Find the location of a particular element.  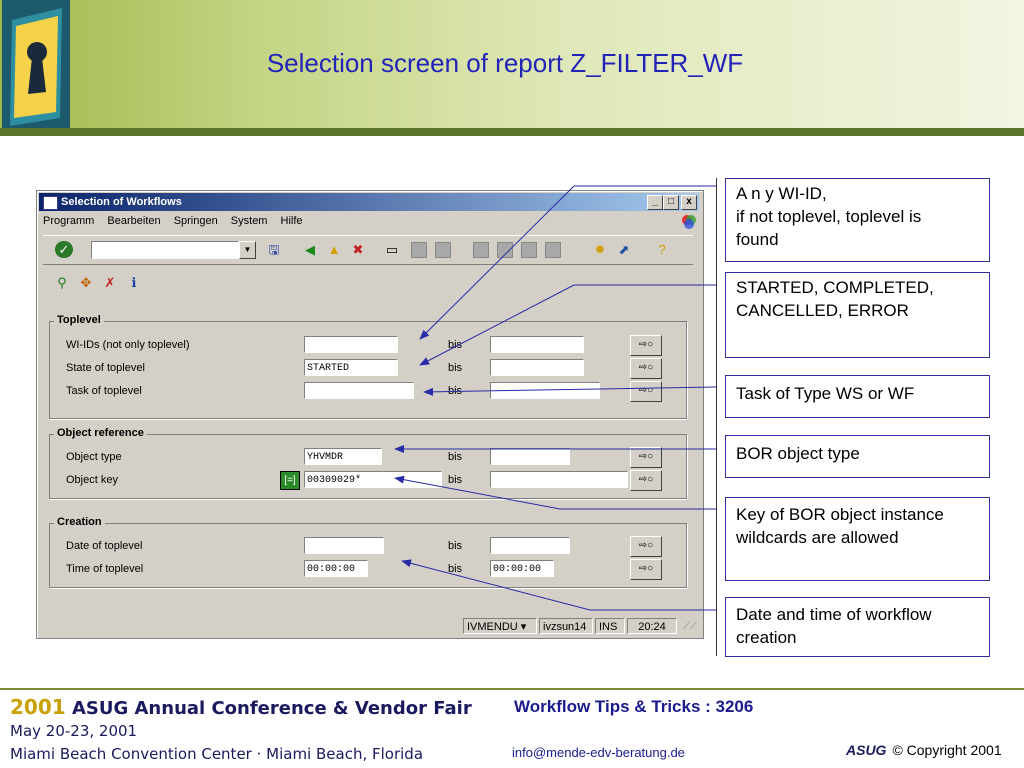

slide-title: Selection screen of report Z_FILTER_WF is located at coordinates (505, 63).